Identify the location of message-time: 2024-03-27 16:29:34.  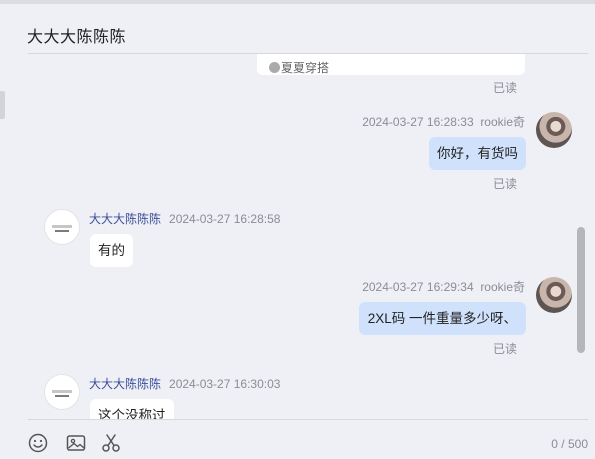
(418, 287).